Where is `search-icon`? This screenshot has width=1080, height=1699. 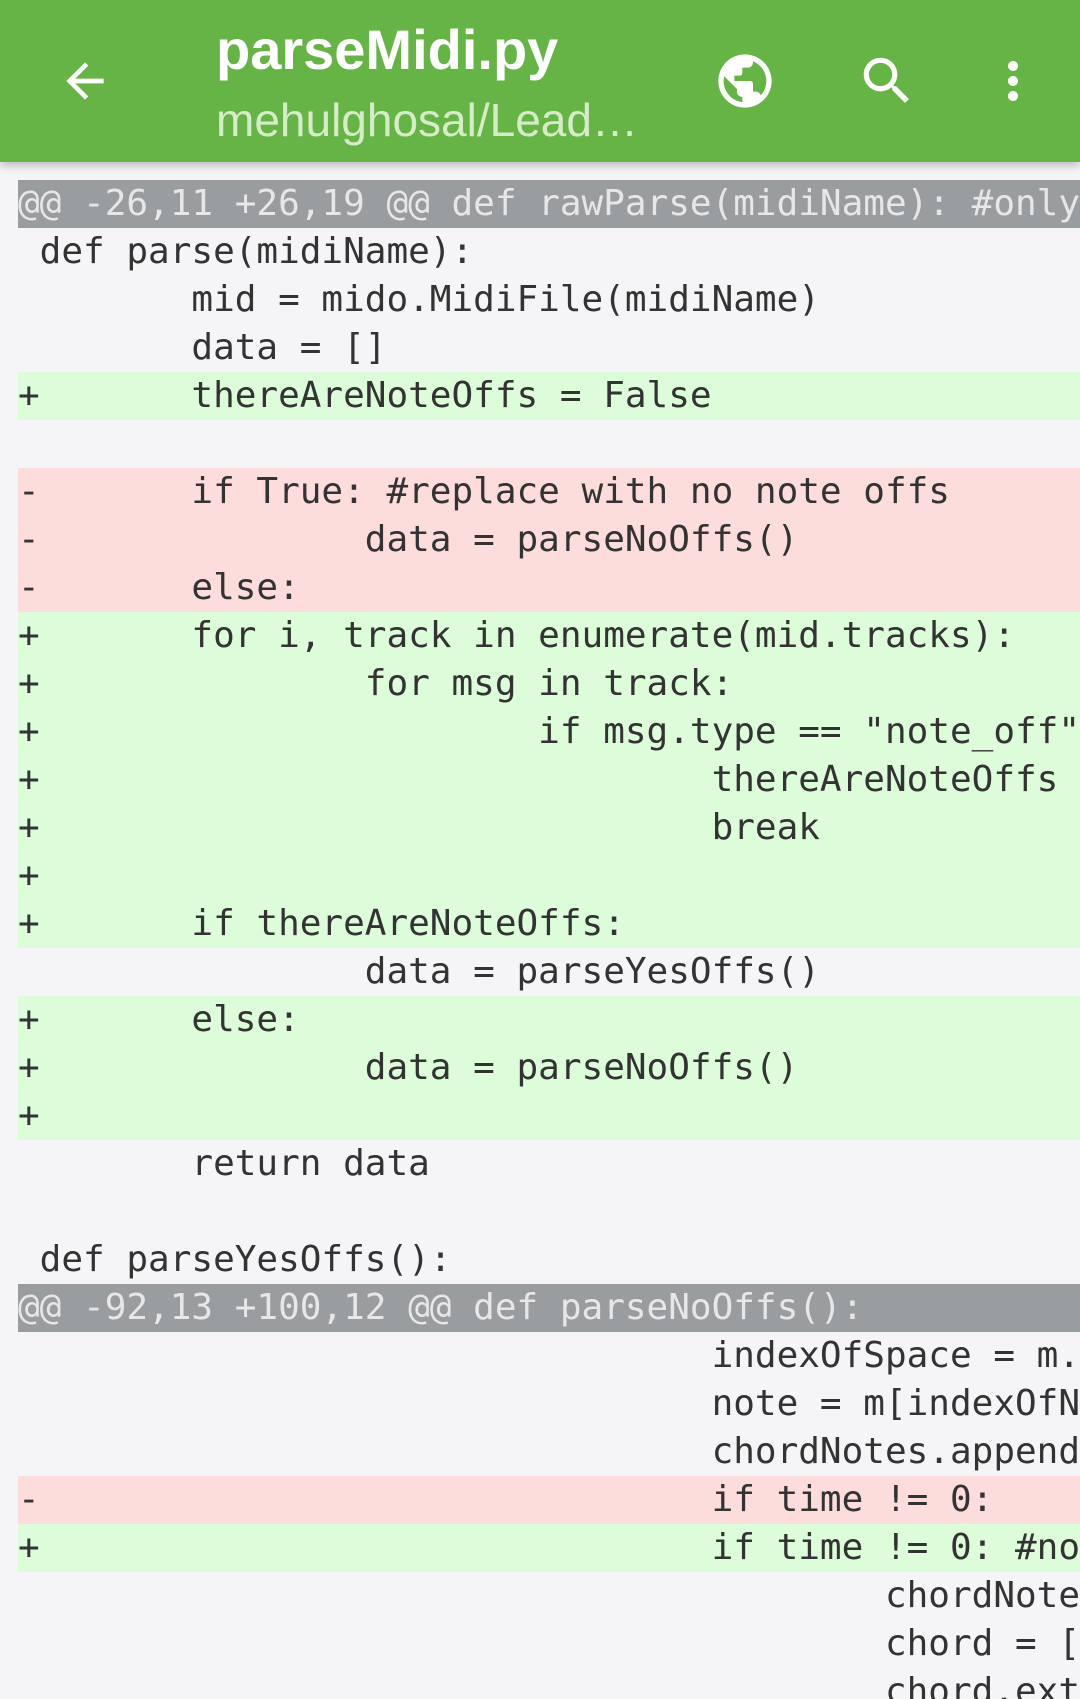 search-icon is located at coordinates (886, 80).